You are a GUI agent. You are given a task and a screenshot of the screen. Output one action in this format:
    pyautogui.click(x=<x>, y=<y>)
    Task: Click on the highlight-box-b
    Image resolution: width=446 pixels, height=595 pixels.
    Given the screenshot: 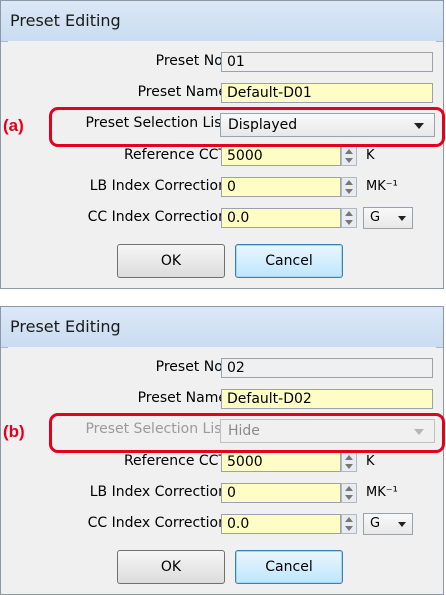 What is the action you would take?
    pyautogui.click(x=247, y=433)
    